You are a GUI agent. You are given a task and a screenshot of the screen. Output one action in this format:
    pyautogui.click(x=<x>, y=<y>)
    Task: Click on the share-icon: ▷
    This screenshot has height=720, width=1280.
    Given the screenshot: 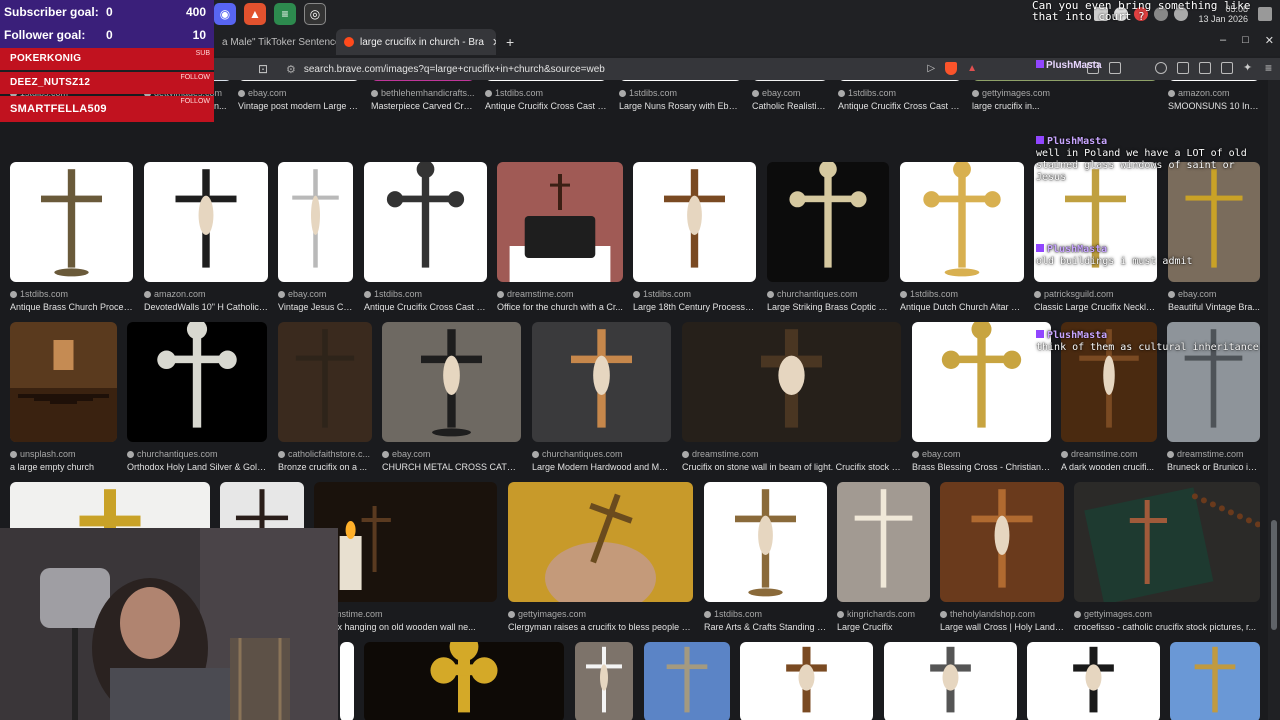 What is the action you would take?
    pyautogui.click(x=931, y=68)
    